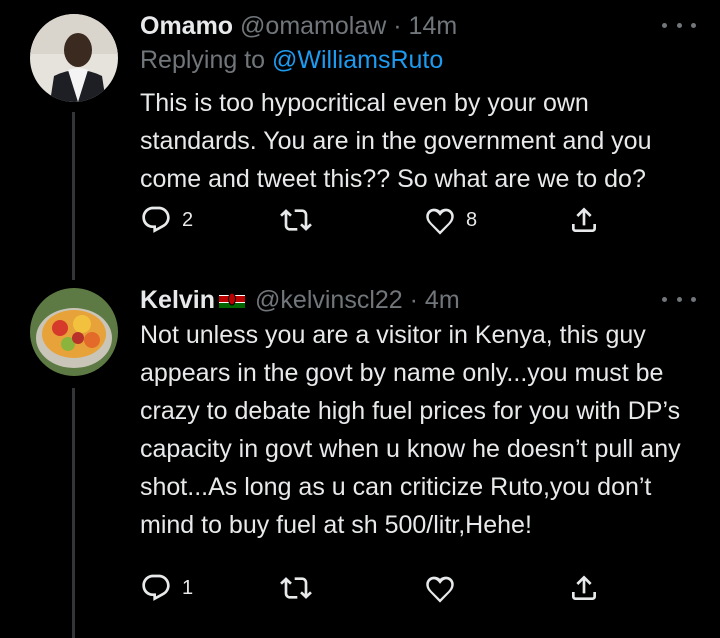 This screenshot has height=638, width=720. What do you see at coordinates (74, 58) in the screenshot?
I see `avatar-omamo` at bounding box center [74, 58].